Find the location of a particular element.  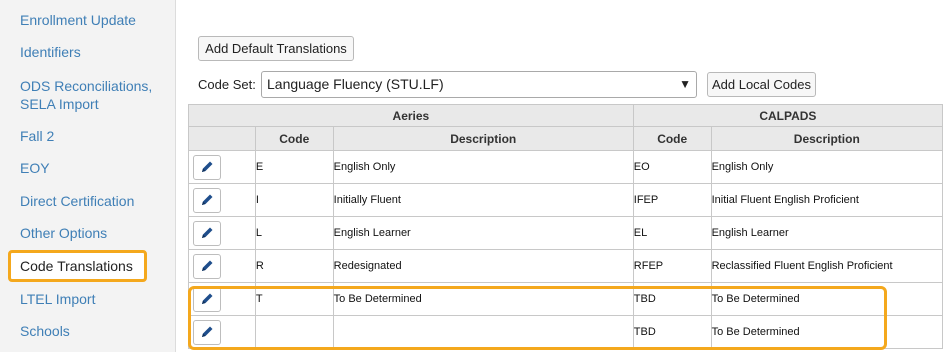

aeries-group-header: Aeries is located at coordinates (411, 115).